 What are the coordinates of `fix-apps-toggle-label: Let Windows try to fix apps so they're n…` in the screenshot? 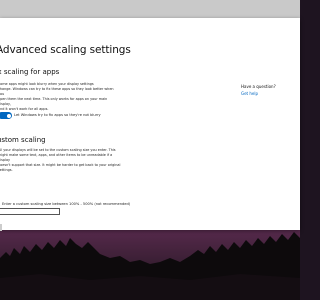 It's located at (57, 115).